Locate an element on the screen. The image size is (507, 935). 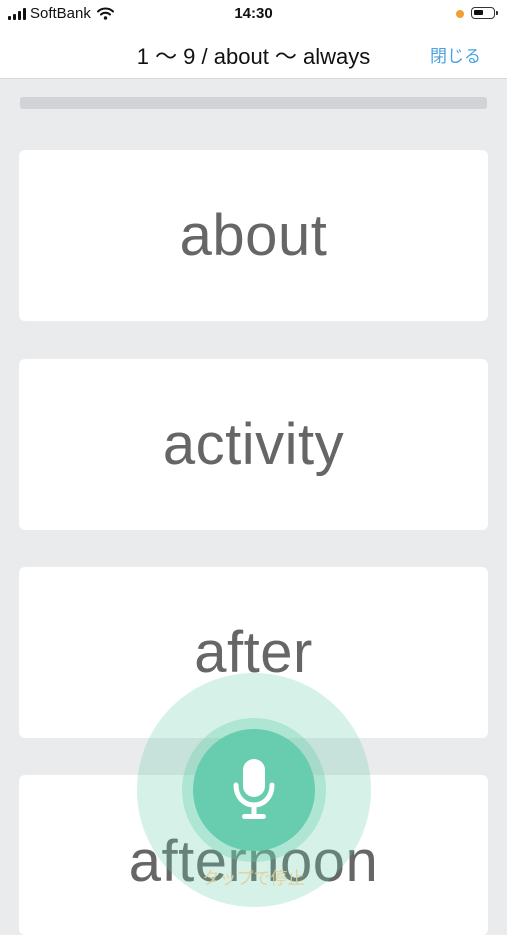
status-bar: SoftBank 14:30 is located at coordinates (253, 14).